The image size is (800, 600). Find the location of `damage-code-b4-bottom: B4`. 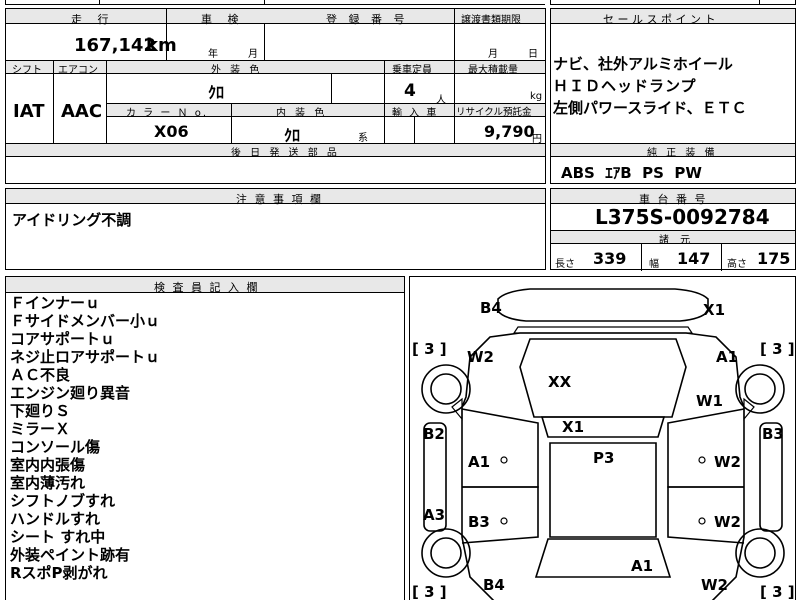

damage-code-b4-bottom: B4 is located at coordinates (494, 585).